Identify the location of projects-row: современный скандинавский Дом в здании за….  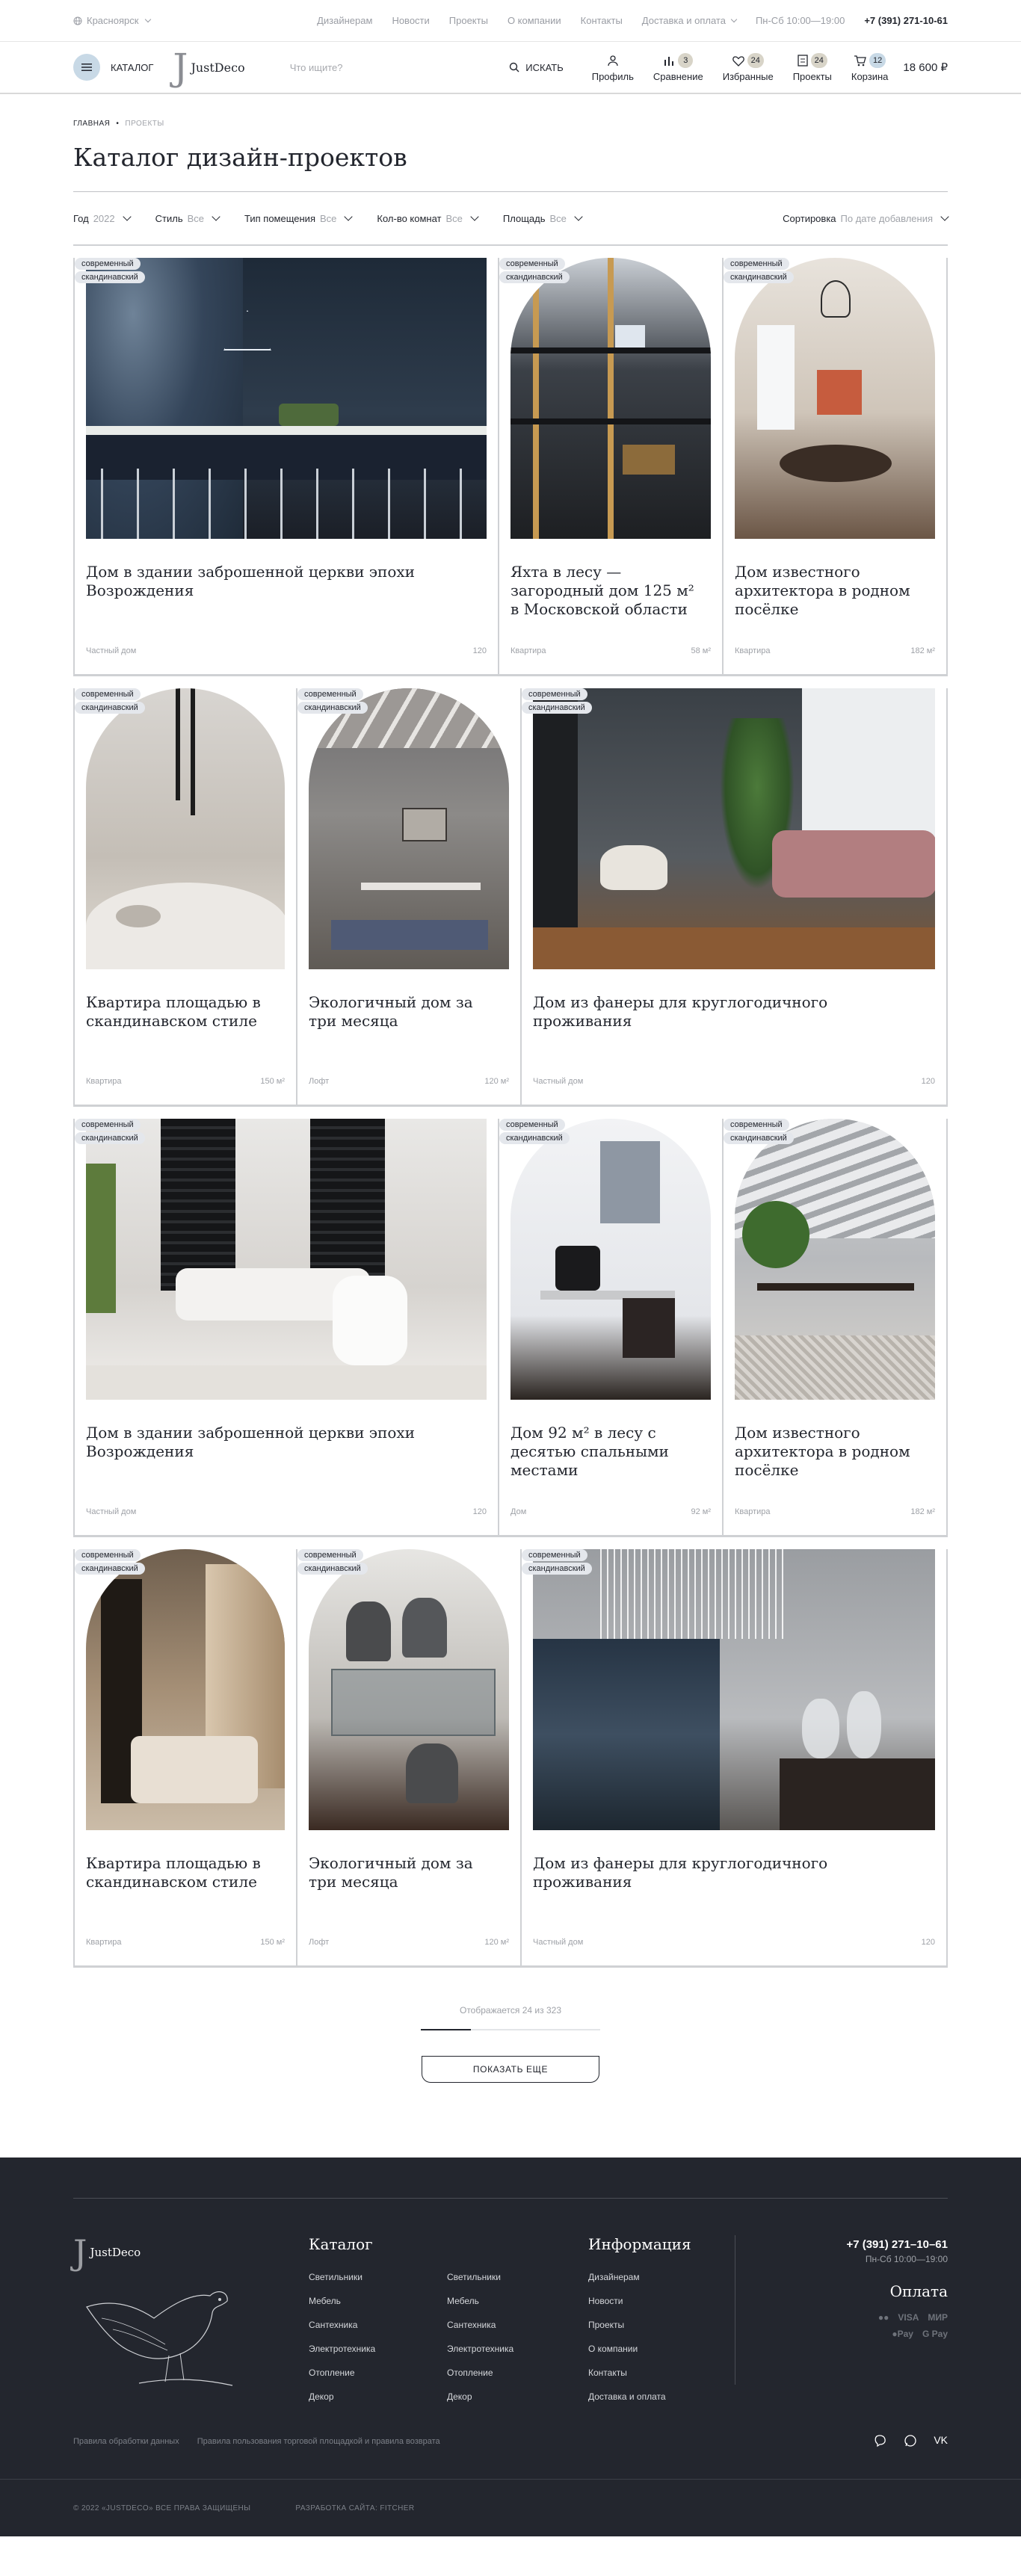
(510, 467).